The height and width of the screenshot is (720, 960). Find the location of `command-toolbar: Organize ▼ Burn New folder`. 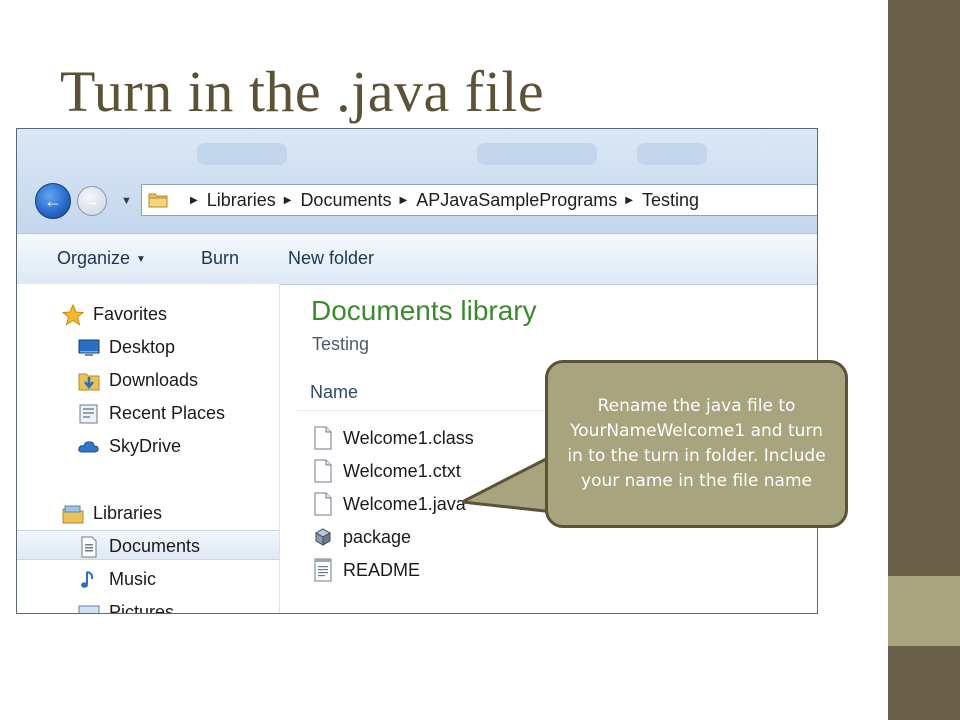

command-toolbar: Organize ▼ Burn New folder is located at coordinates (417, 259).